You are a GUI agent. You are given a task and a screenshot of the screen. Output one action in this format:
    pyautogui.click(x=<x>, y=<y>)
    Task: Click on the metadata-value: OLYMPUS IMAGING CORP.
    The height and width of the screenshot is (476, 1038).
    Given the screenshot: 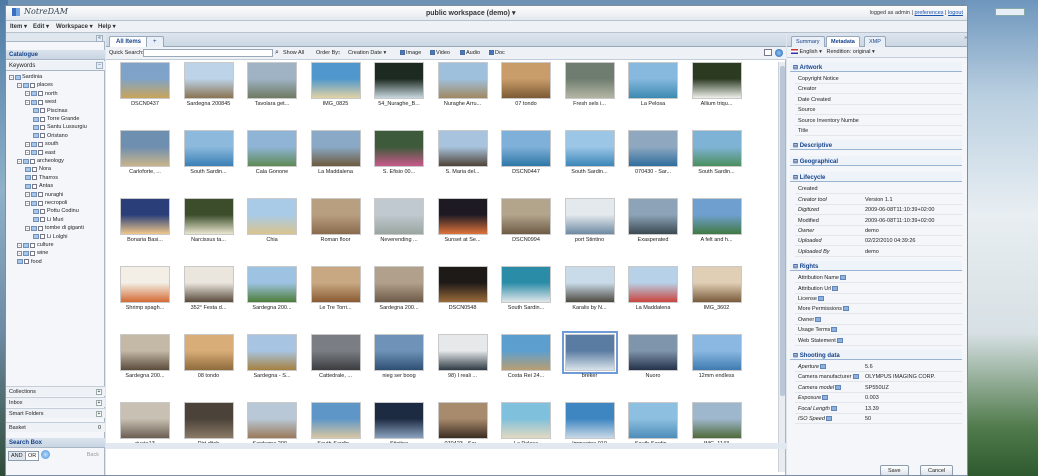 What is the action you would take?
    pyautogui.click(x=900, y=377)
    